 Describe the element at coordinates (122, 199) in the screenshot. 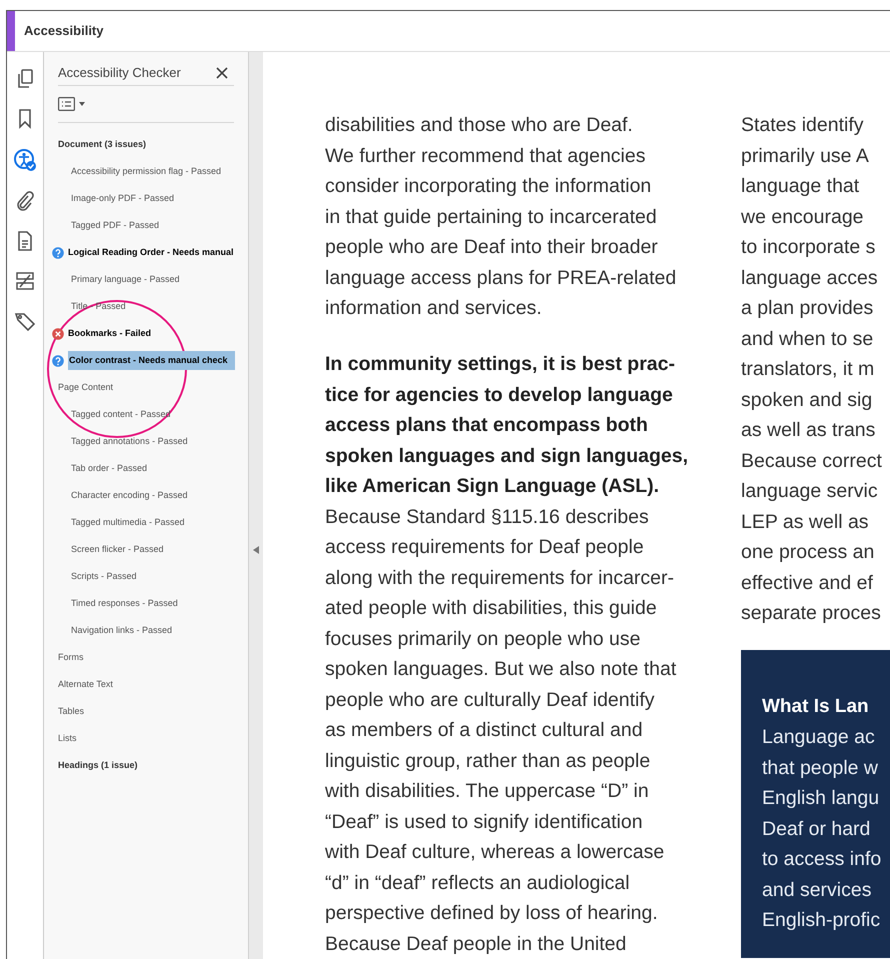

I see `check-item: Image-only PDF - Passed` at that location.